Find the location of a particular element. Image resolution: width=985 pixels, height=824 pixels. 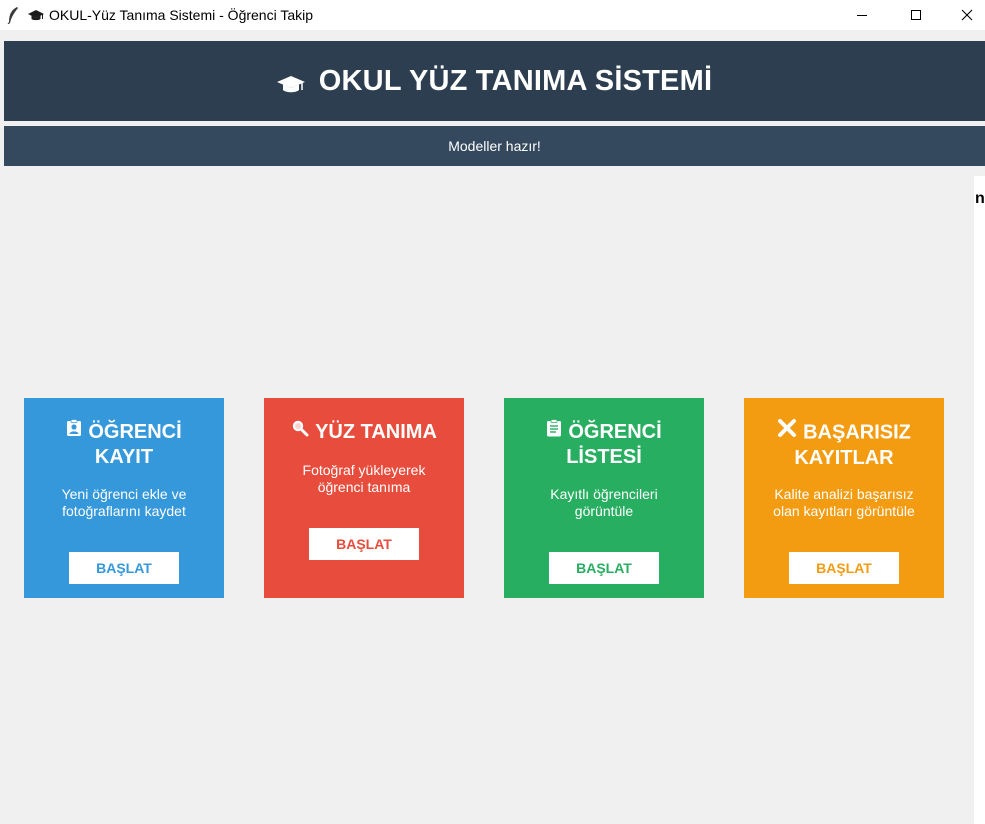

card-title-line2: LİSTESİ is located at coordinates (604, 456).